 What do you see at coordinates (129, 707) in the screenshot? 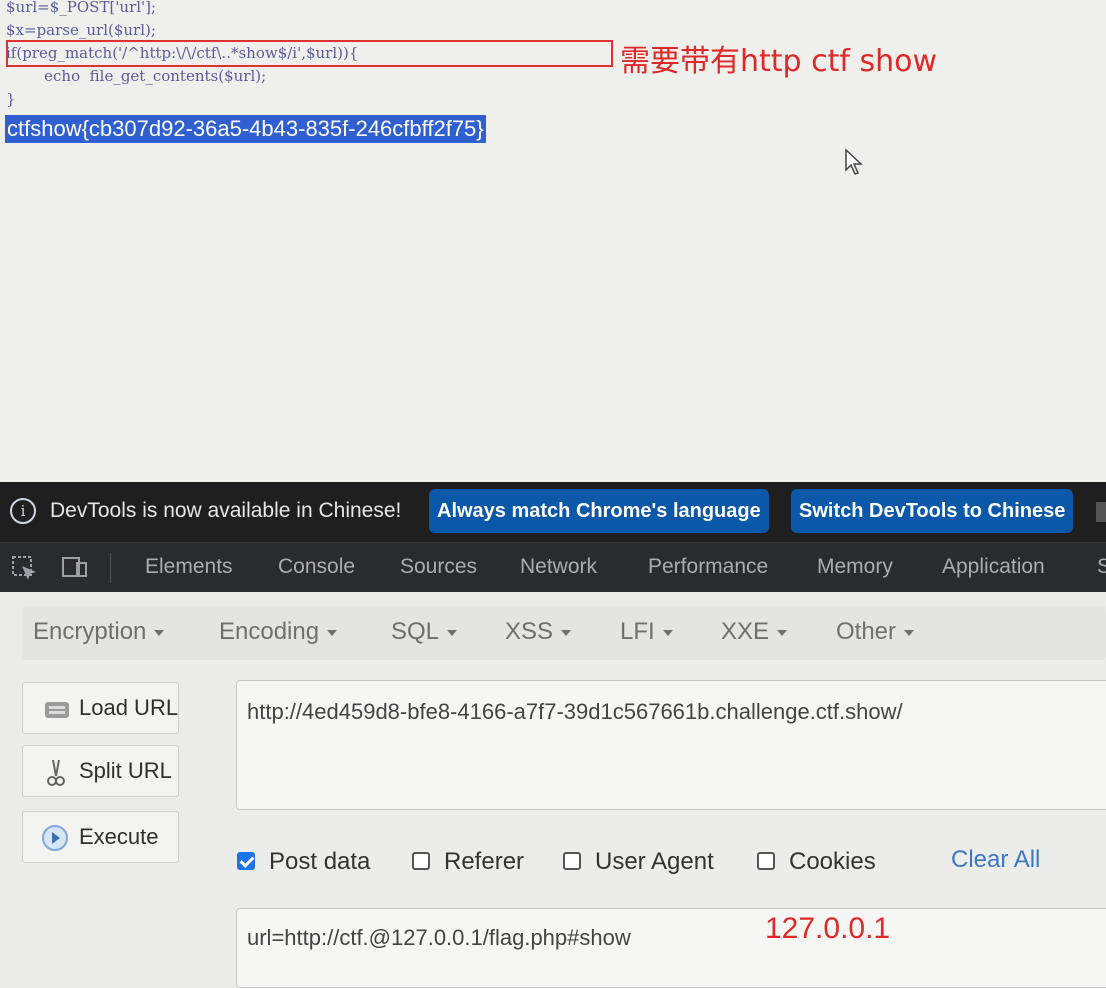
I see `load-url-label: Load URL` at bounding box center [129, 707].